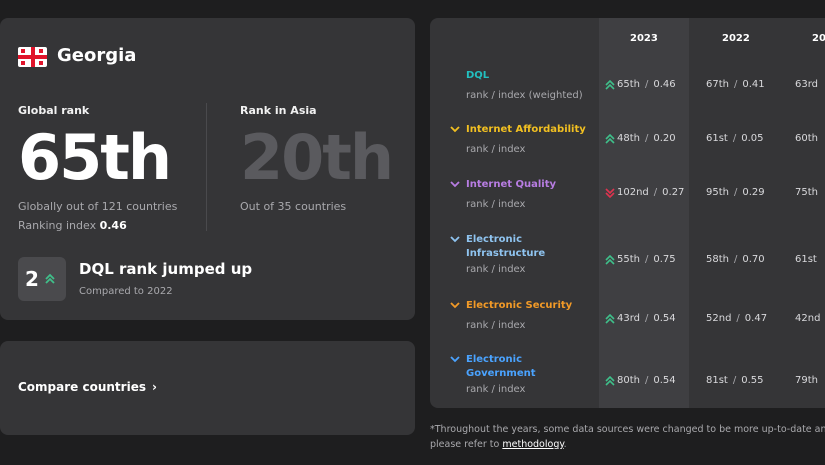  What do you see at coordinates (526, 130) in the screenshot?
I see `row-name: Internet Affordability` at bounding box center [526, 130].